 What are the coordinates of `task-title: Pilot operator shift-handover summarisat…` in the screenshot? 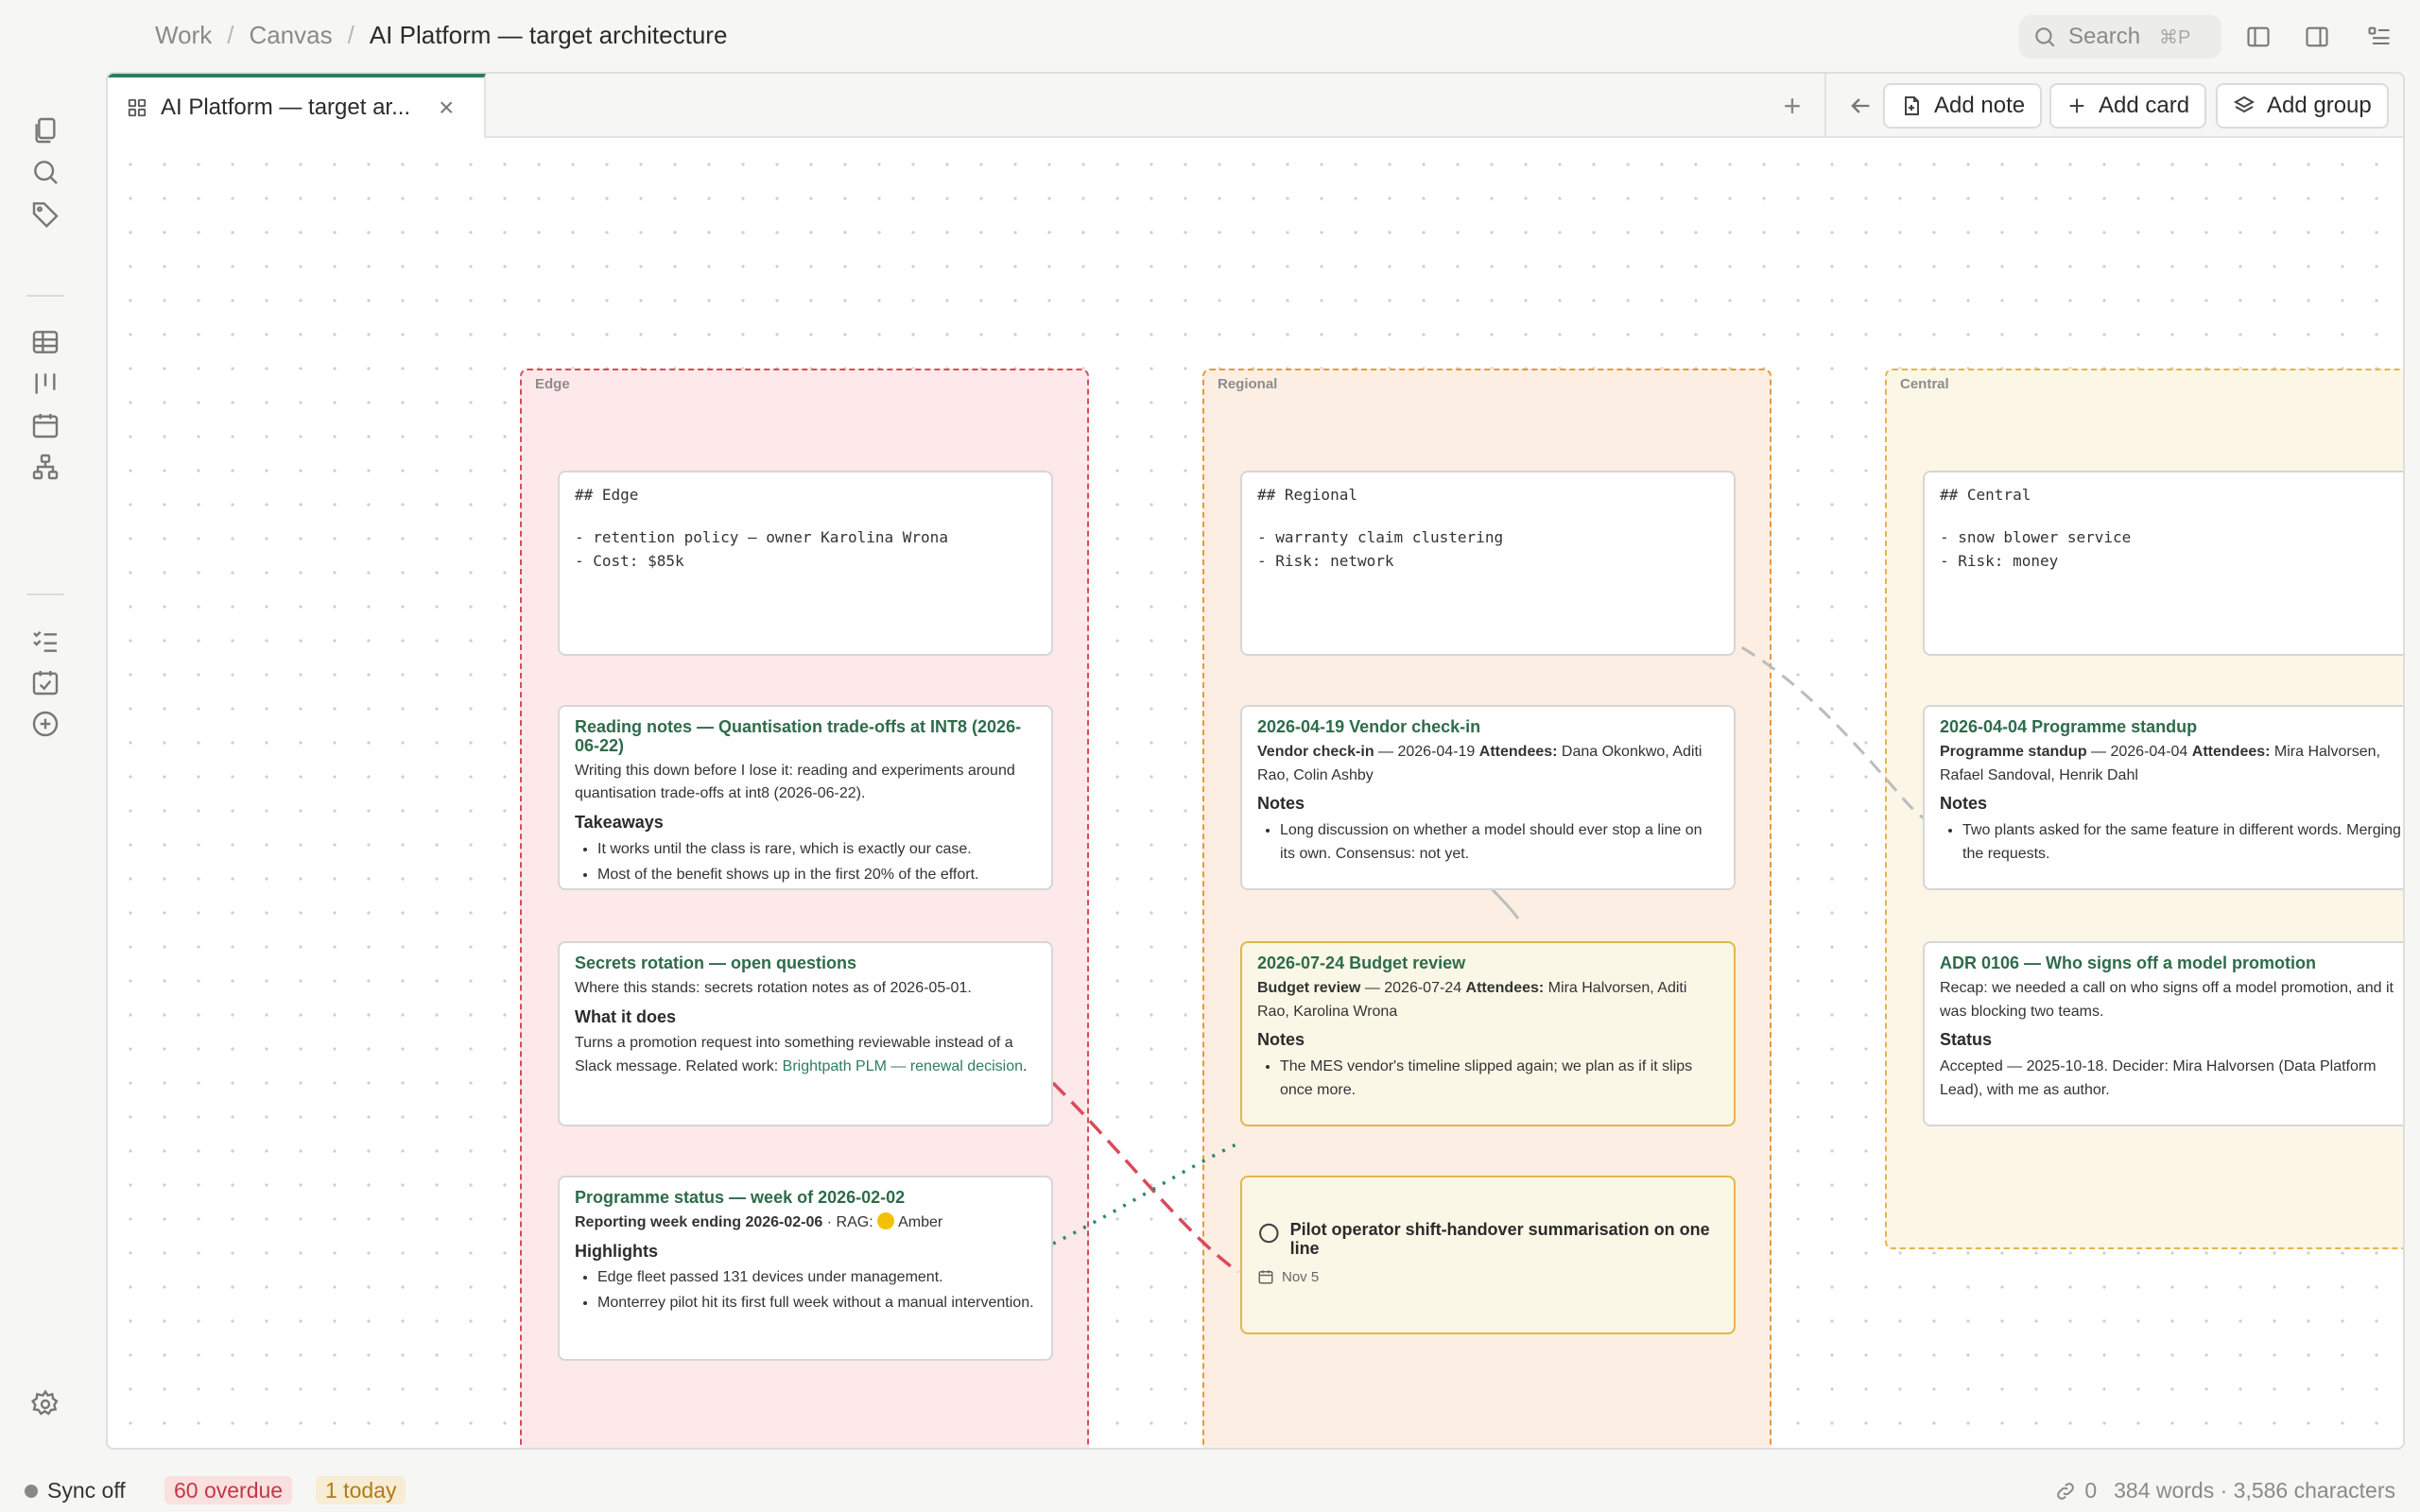 It's located at (1499, 1239).